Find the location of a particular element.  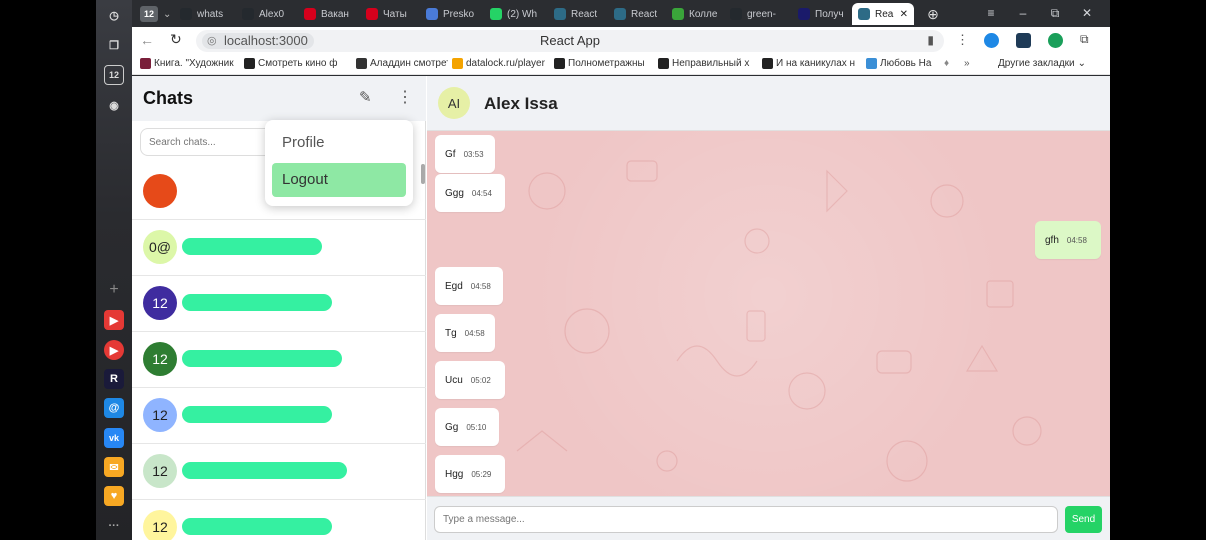

heart-icon: ♥ is located at coordinates (114, 496).